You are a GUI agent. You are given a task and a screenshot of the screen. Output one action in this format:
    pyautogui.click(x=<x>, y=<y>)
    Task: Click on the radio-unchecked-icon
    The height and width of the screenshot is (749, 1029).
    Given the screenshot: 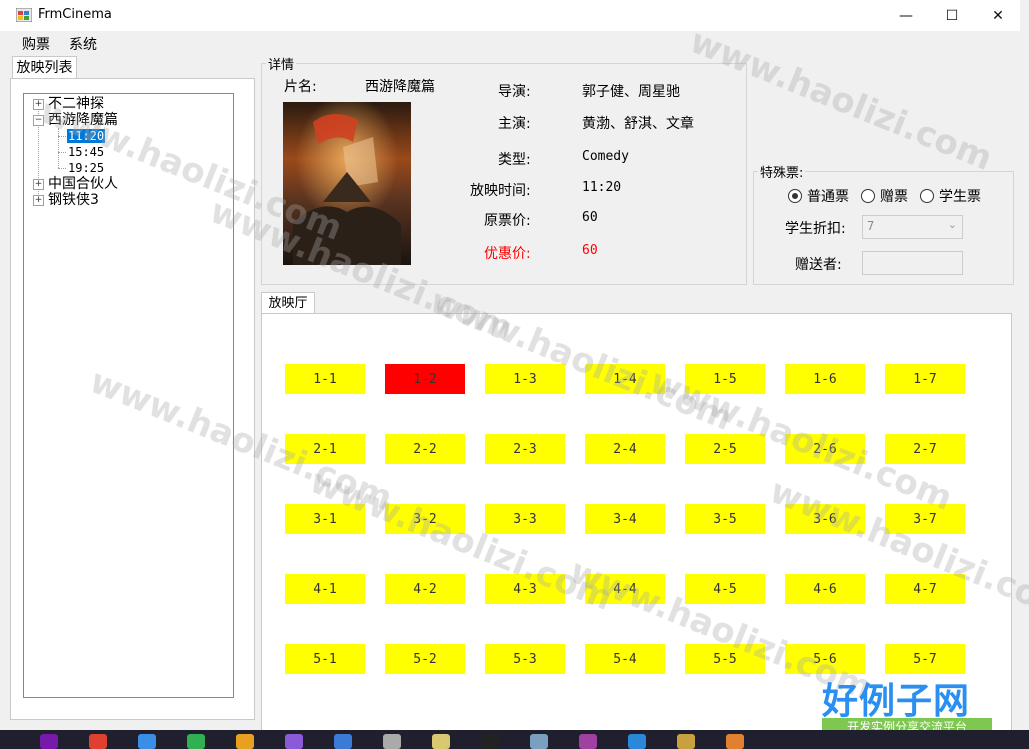 What is the action you would take?
    pyautogui.click(x=868, y=196)
    